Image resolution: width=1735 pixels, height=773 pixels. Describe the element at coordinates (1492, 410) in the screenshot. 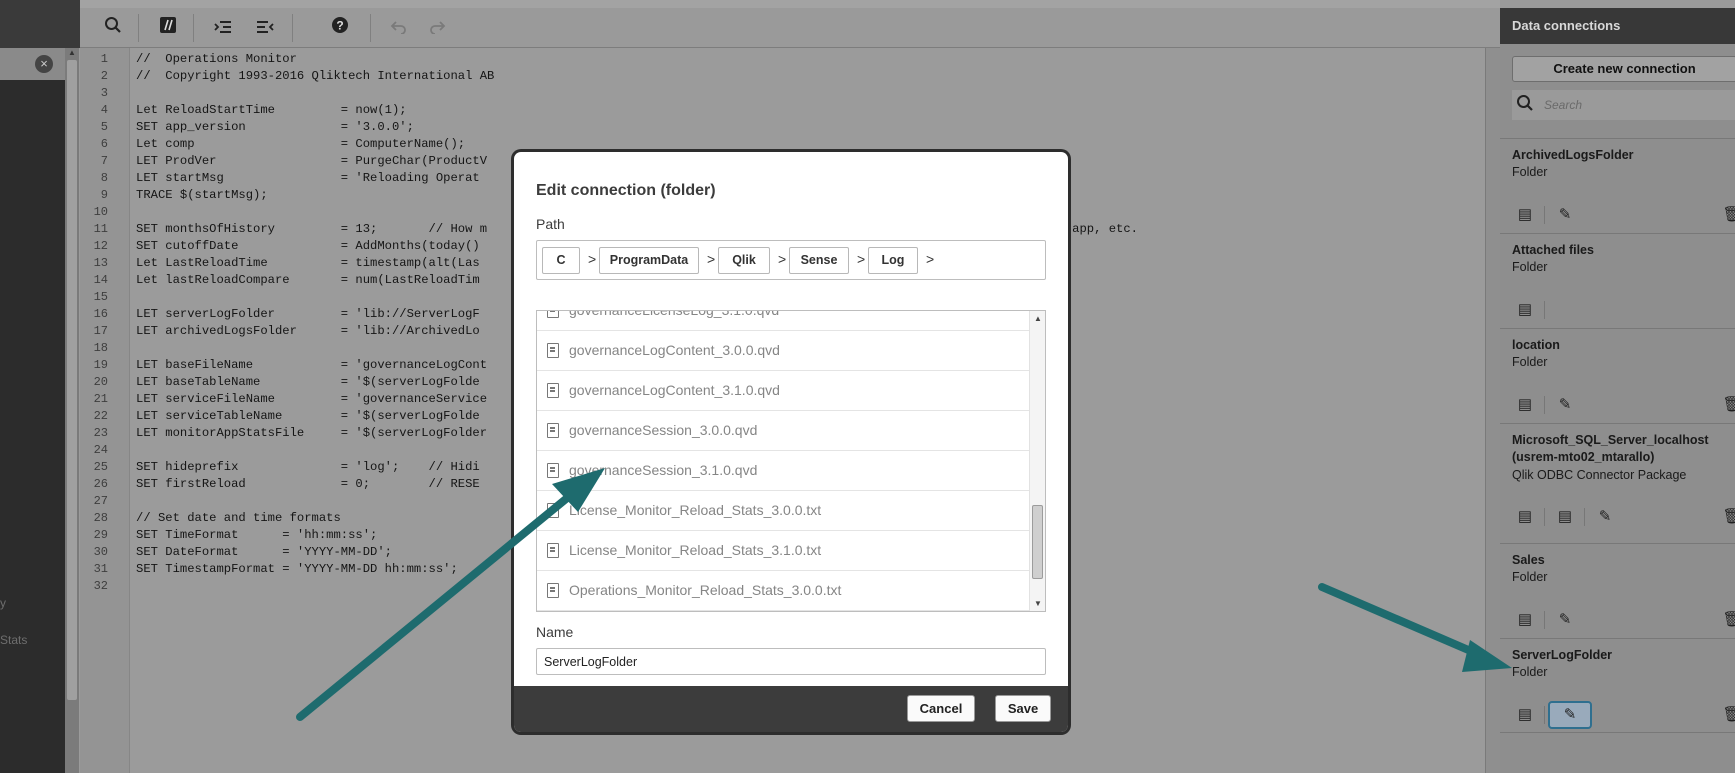

I see `editor-scrollbar` at that location.